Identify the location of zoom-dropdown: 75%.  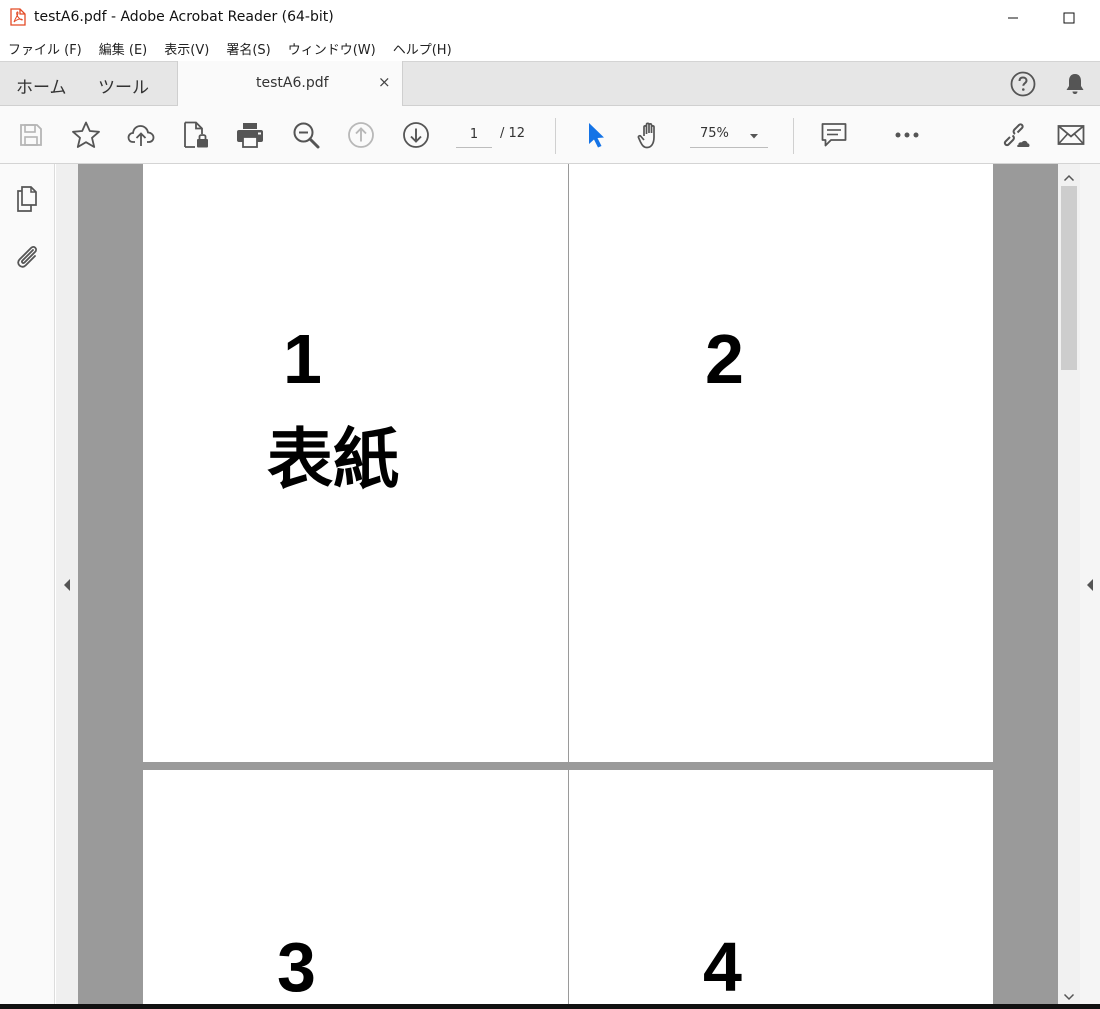
(729, 135).